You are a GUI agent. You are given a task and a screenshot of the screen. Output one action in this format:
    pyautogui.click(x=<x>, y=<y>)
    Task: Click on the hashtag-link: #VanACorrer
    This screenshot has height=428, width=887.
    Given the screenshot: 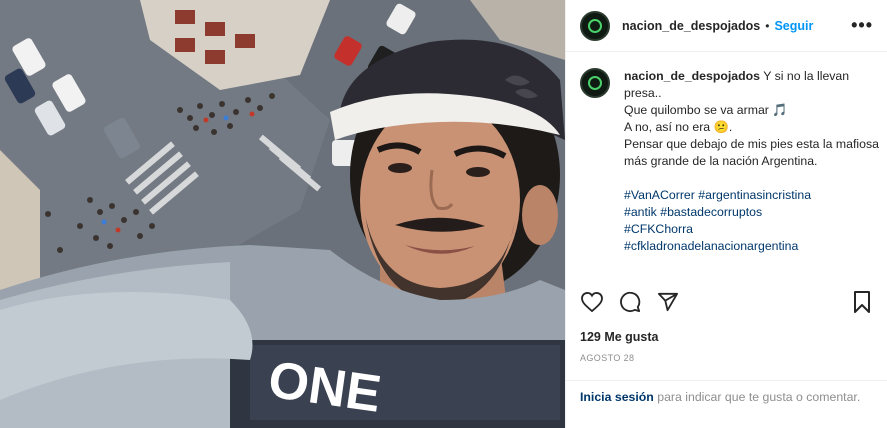 What is the action you would take?
    pyautogui.click(x=659, y=195)
    